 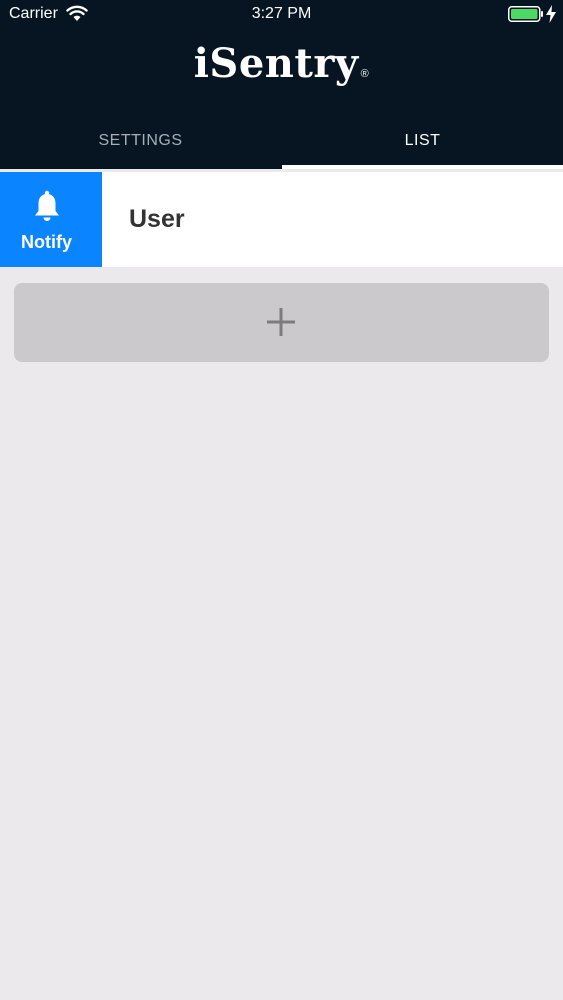 I want to click on add-button, so click(x=281, y=322).